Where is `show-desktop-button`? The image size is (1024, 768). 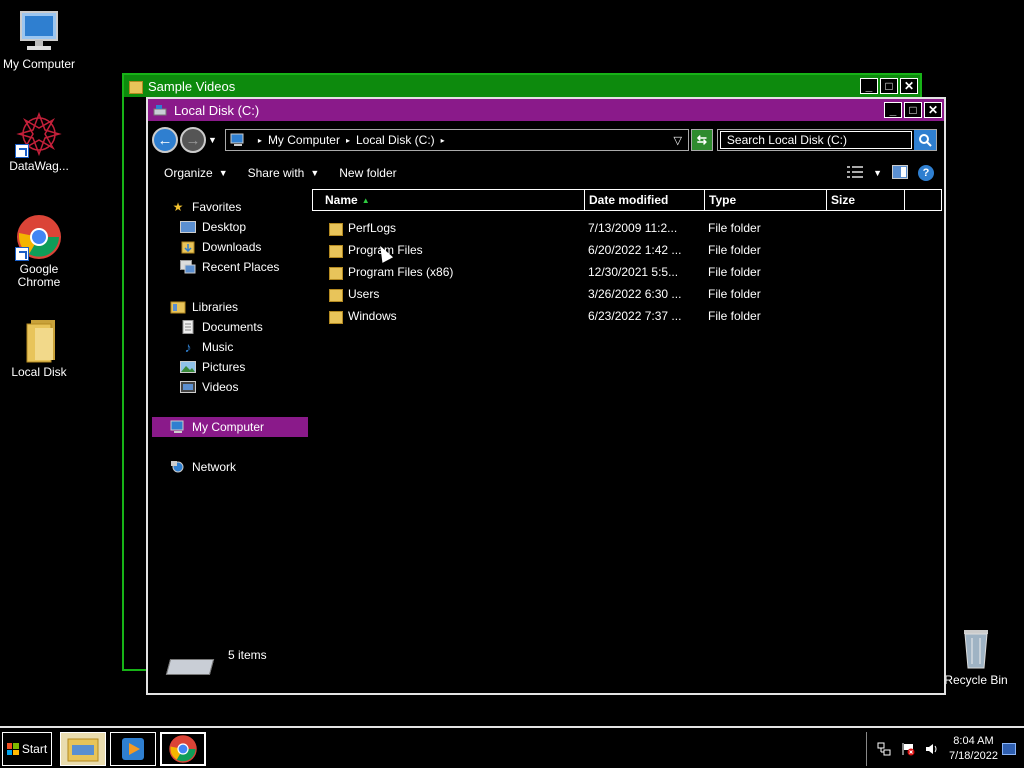
show-desktop-button is located at coordinates (1009, 749).